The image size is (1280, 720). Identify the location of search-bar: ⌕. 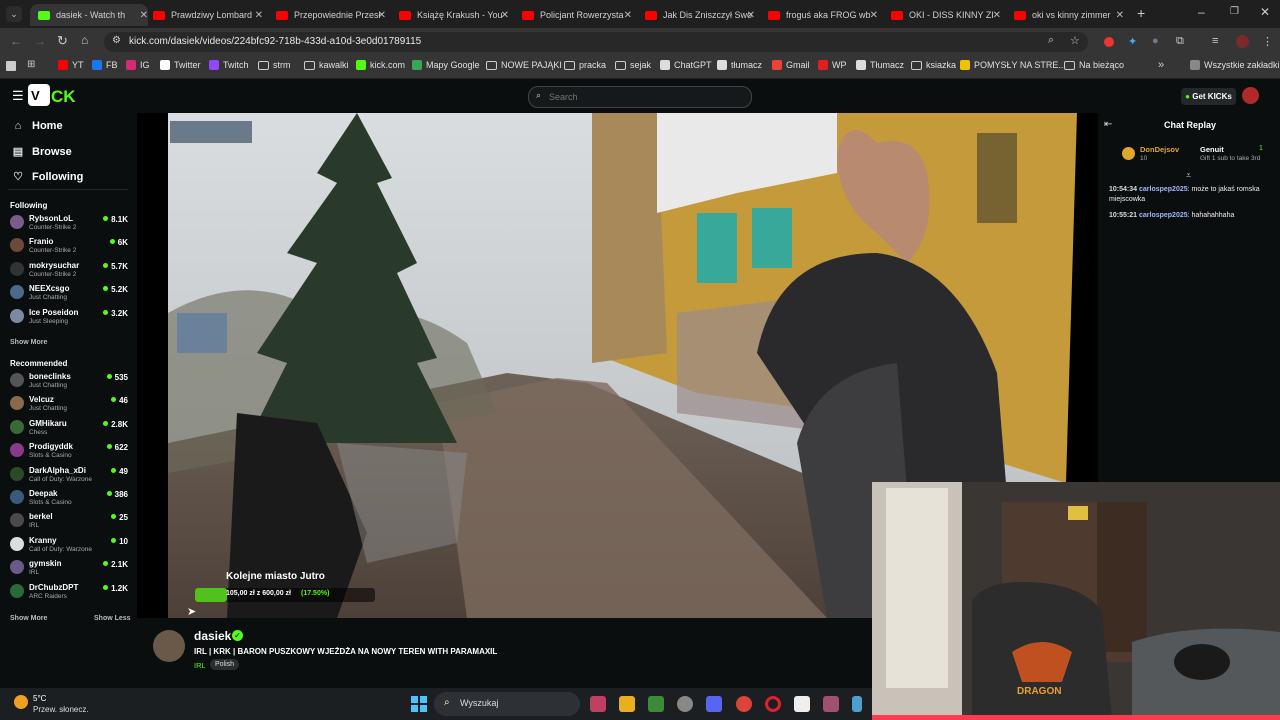
(640, 97).